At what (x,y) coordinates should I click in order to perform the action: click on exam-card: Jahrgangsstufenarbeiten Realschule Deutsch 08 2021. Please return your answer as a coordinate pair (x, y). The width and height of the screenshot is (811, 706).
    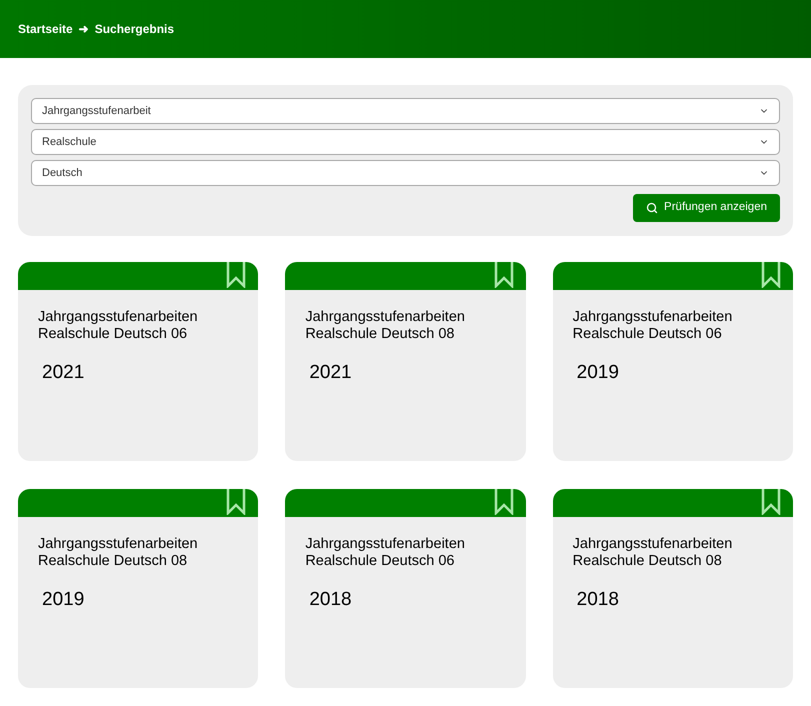
    Looking at the image, I should click on (405, 361).